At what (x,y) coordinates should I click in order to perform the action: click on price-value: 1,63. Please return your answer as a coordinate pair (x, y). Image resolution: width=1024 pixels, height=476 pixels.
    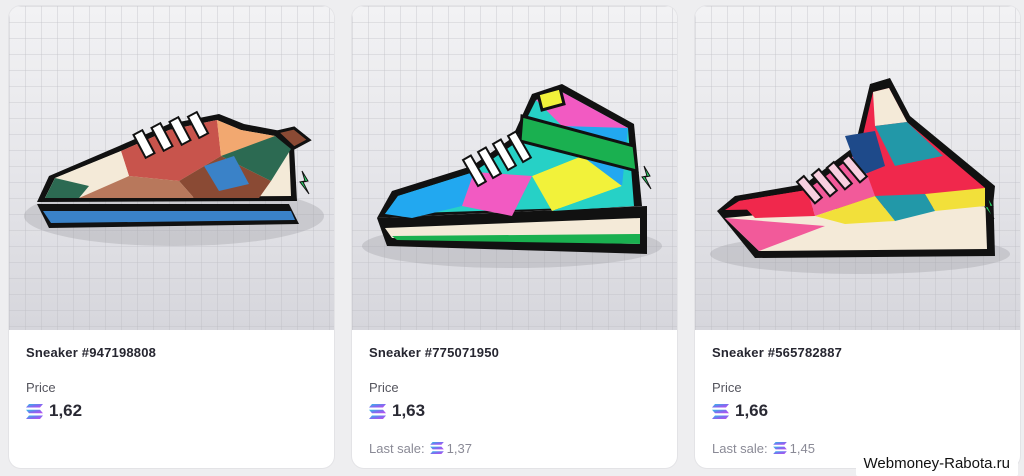
    Looking at the image, I should click on (409, 410).